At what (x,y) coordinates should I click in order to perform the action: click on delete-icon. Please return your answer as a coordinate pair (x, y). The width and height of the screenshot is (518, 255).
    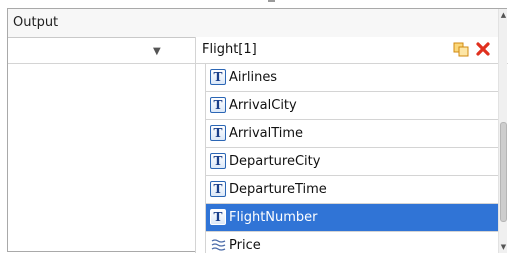
    Looking at the image, I should click on (483, 49).